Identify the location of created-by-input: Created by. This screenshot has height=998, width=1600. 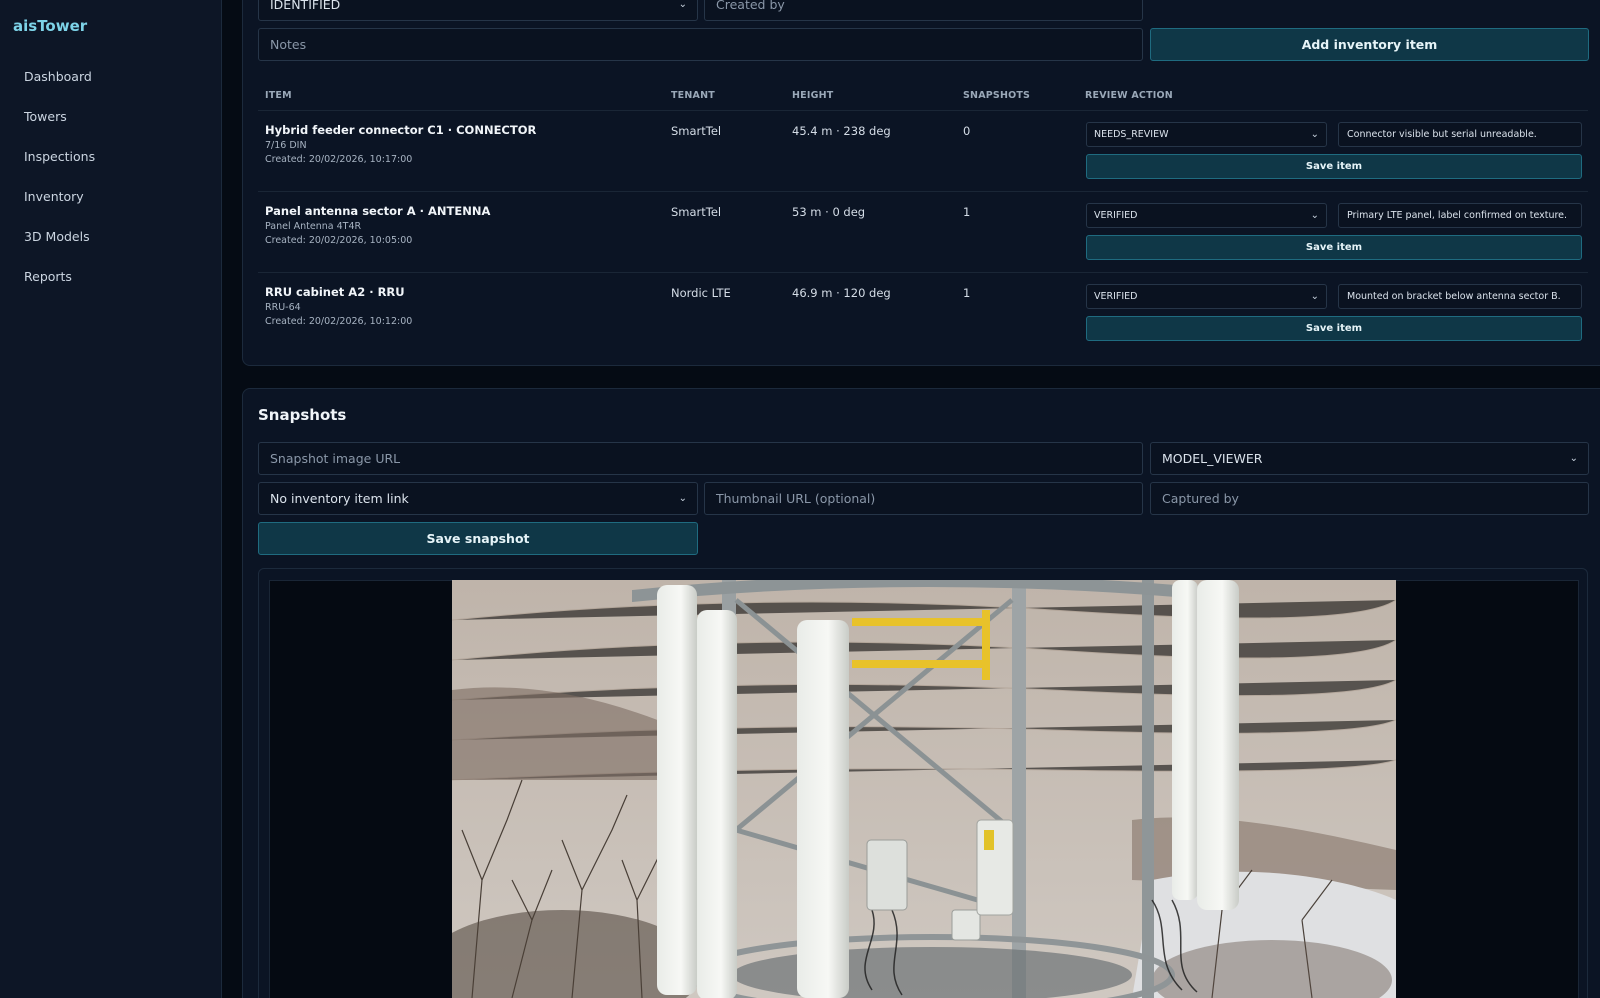
(923, 10).